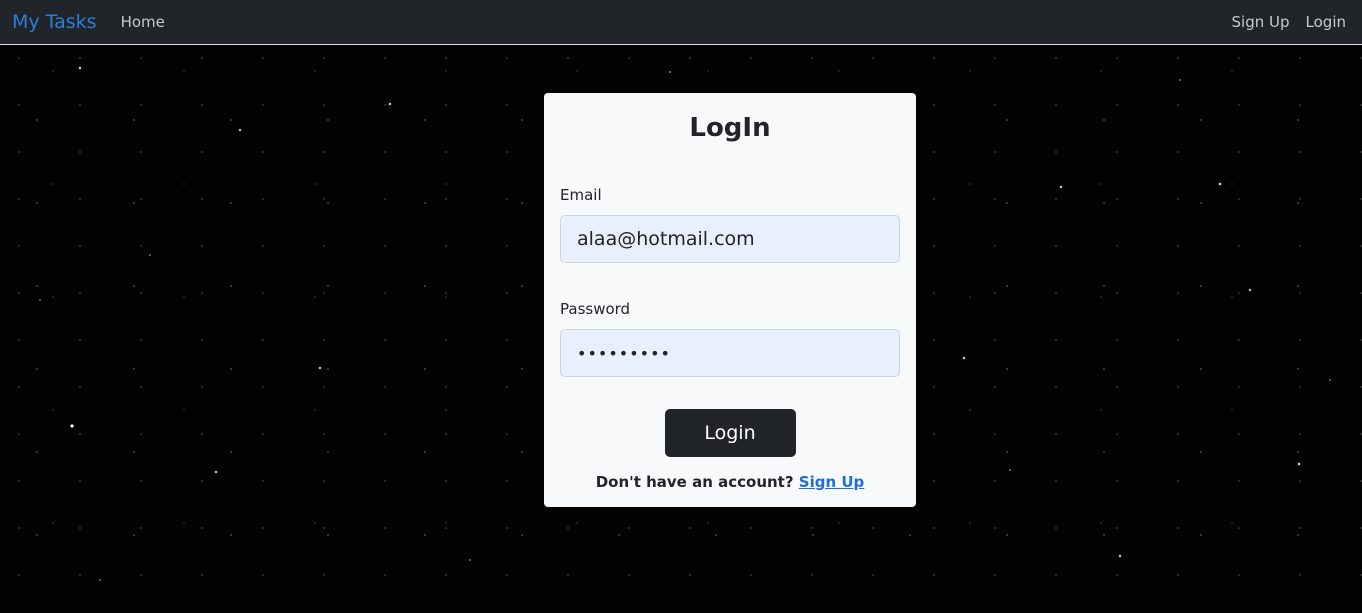  Describe the element at coordinates (54, 22) in the screenshot. I see `brand-link: My Tasks` at that location.